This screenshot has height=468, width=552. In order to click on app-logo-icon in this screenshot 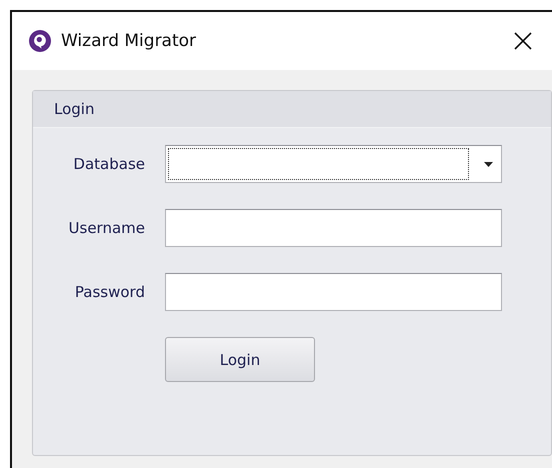, I will do `click(40, 41)`.